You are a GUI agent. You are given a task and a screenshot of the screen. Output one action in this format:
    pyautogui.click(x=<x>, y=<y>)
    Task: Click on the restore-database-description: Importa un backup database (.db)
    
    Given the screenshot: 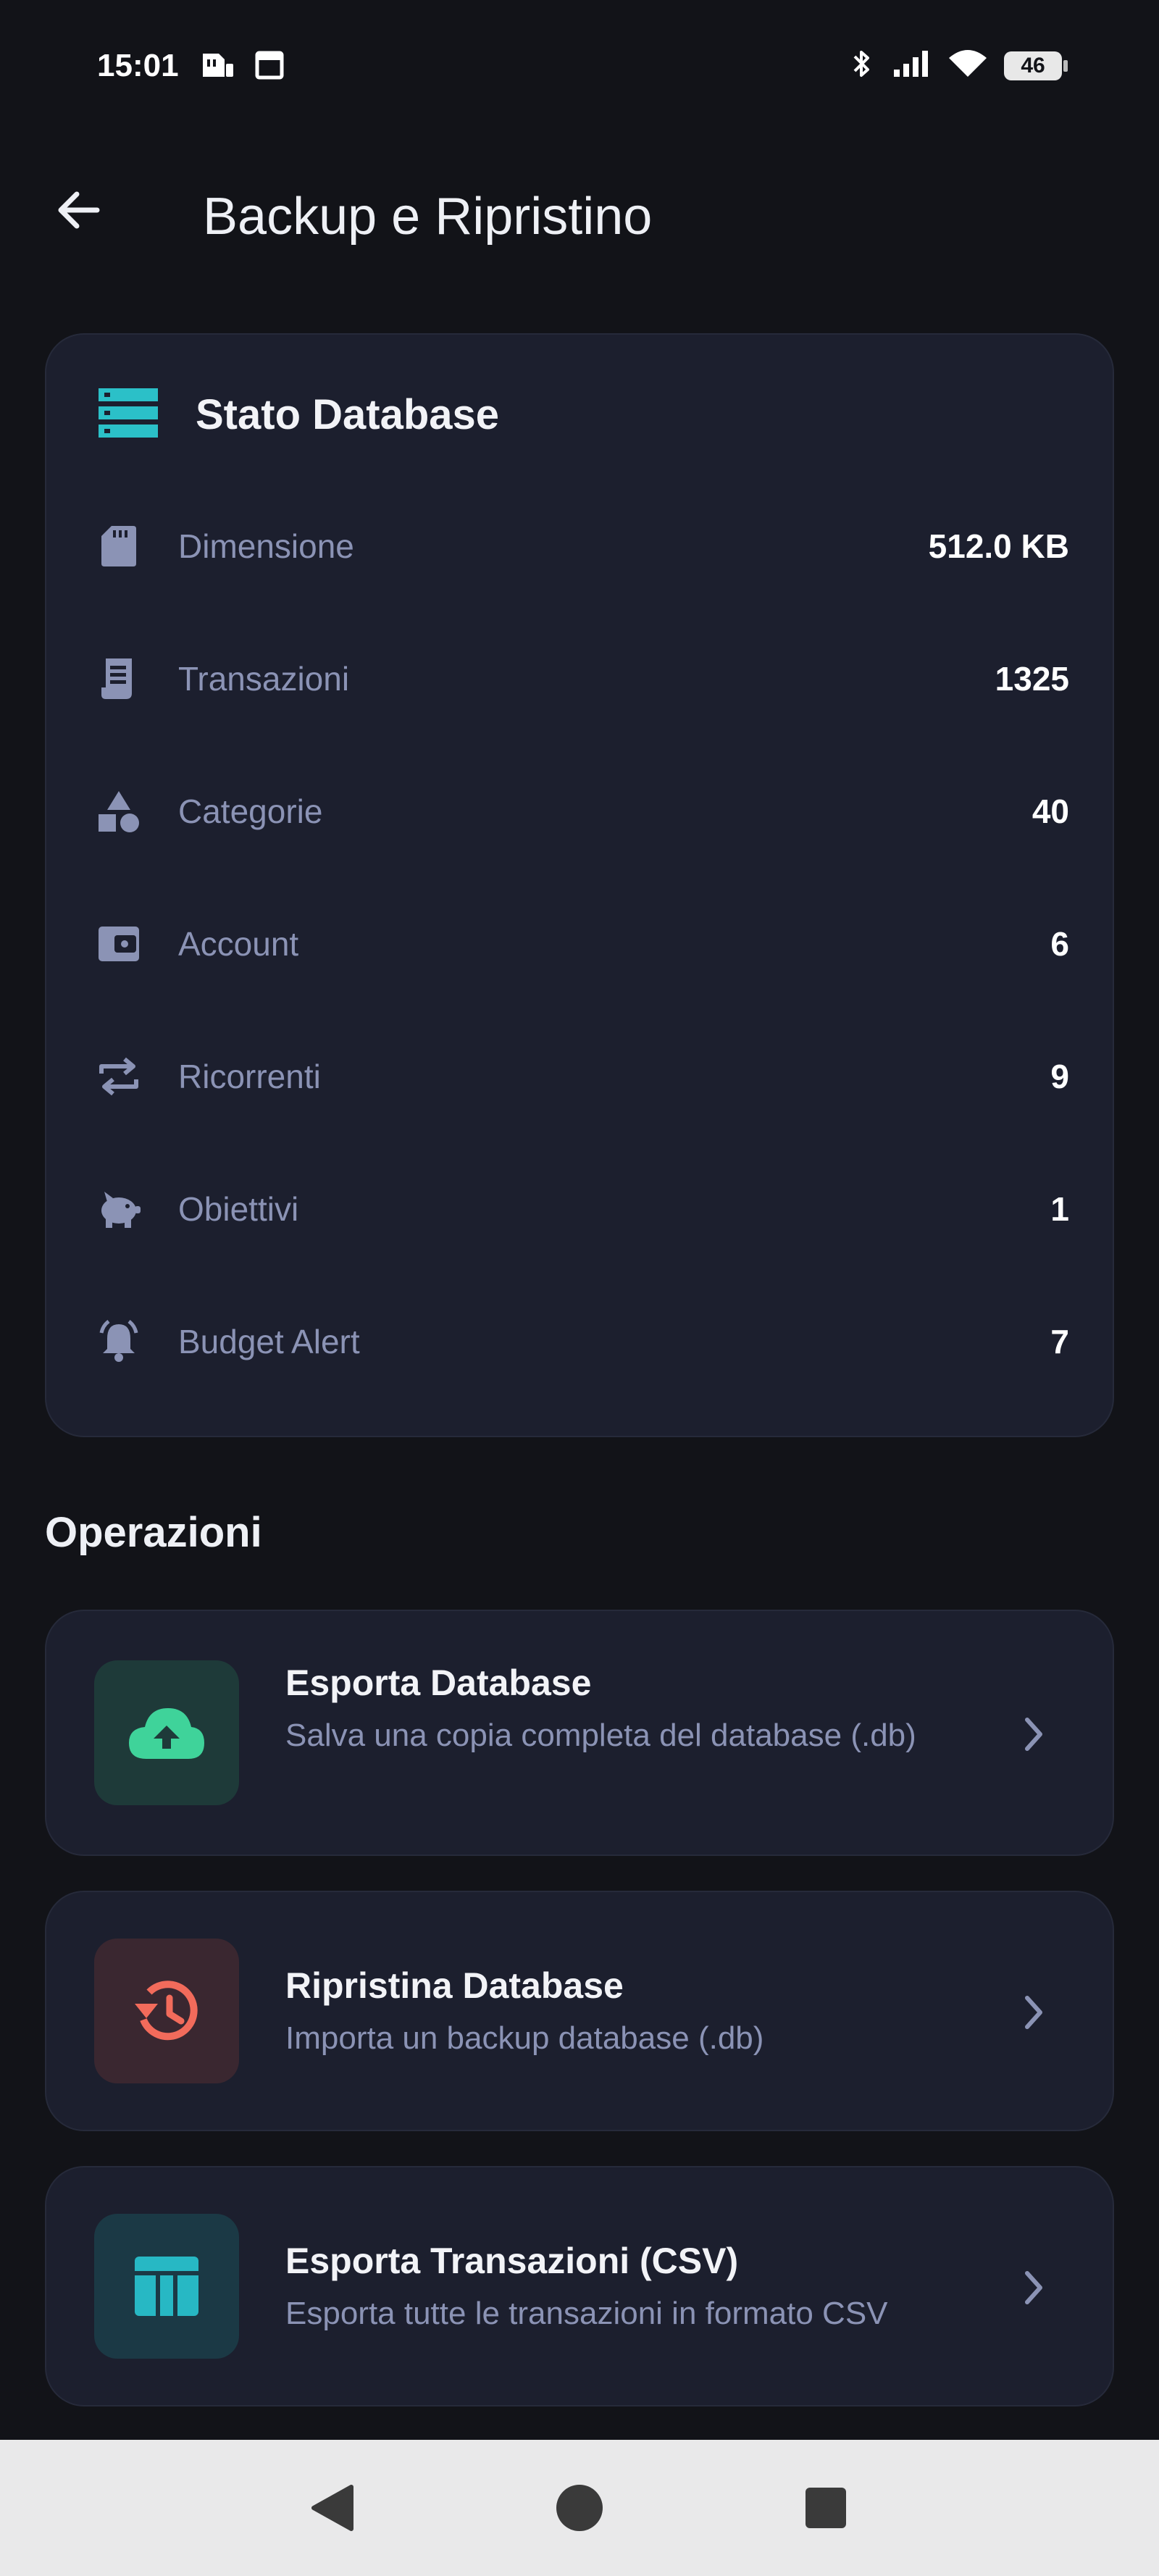 What is the action you would take?
    pyautogui.click(x=524, y=2038)
    